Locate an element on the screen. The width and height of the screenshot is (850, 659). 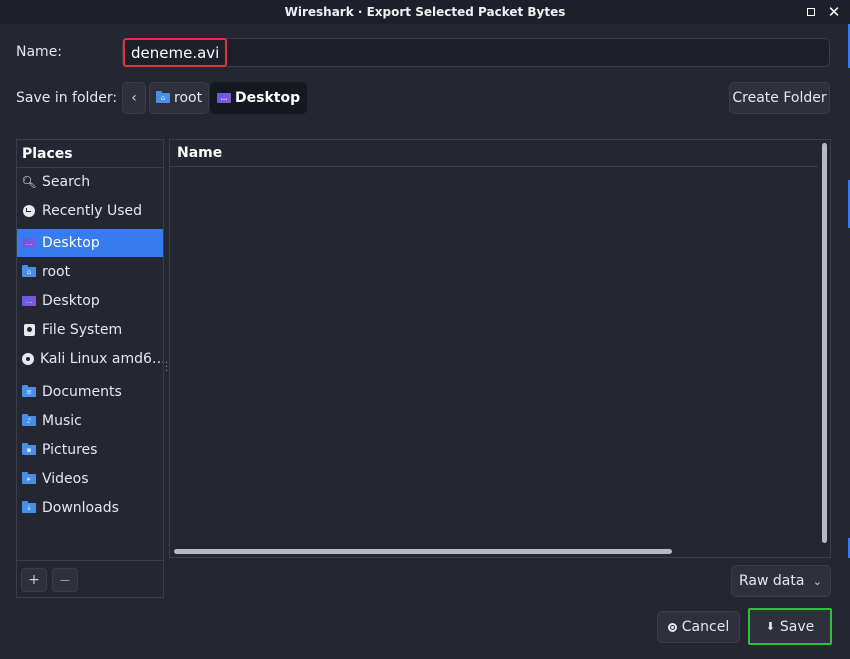
sidebar-item-label: Pictures is located at coordinates (70, 450).